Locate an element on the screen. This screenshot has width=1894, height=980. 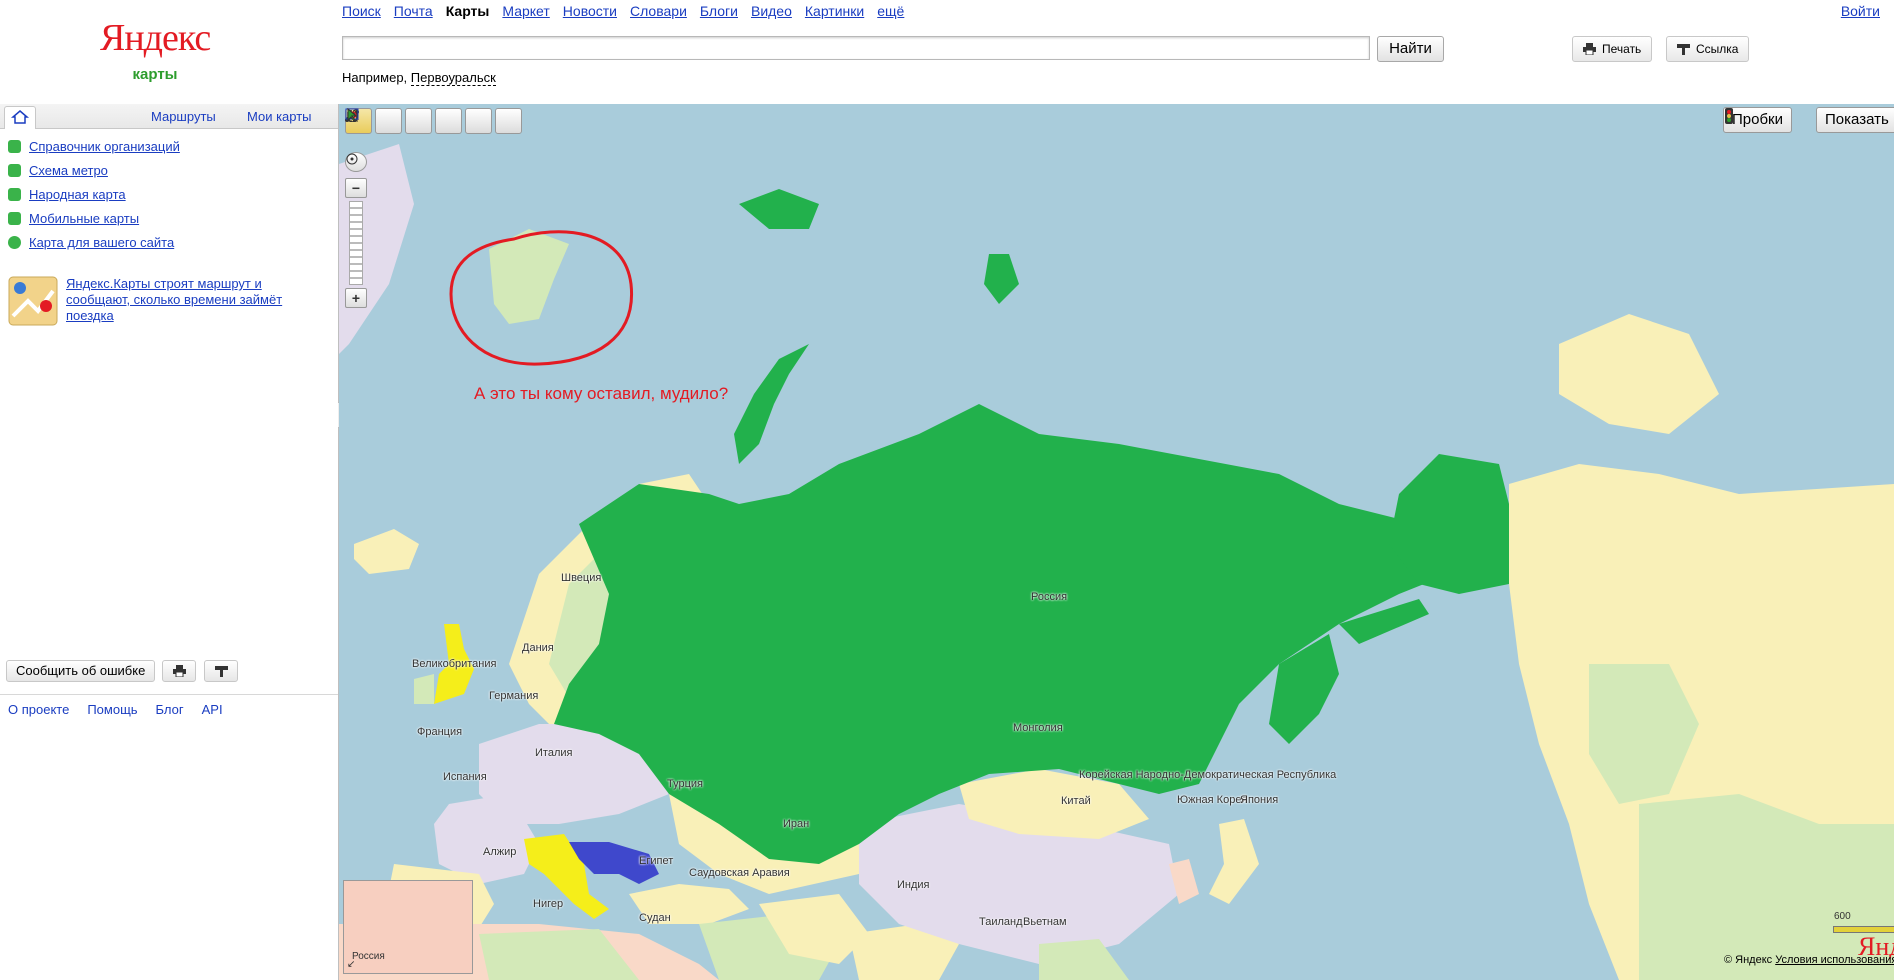
map-toolbar is located at coordinates (433, 121).